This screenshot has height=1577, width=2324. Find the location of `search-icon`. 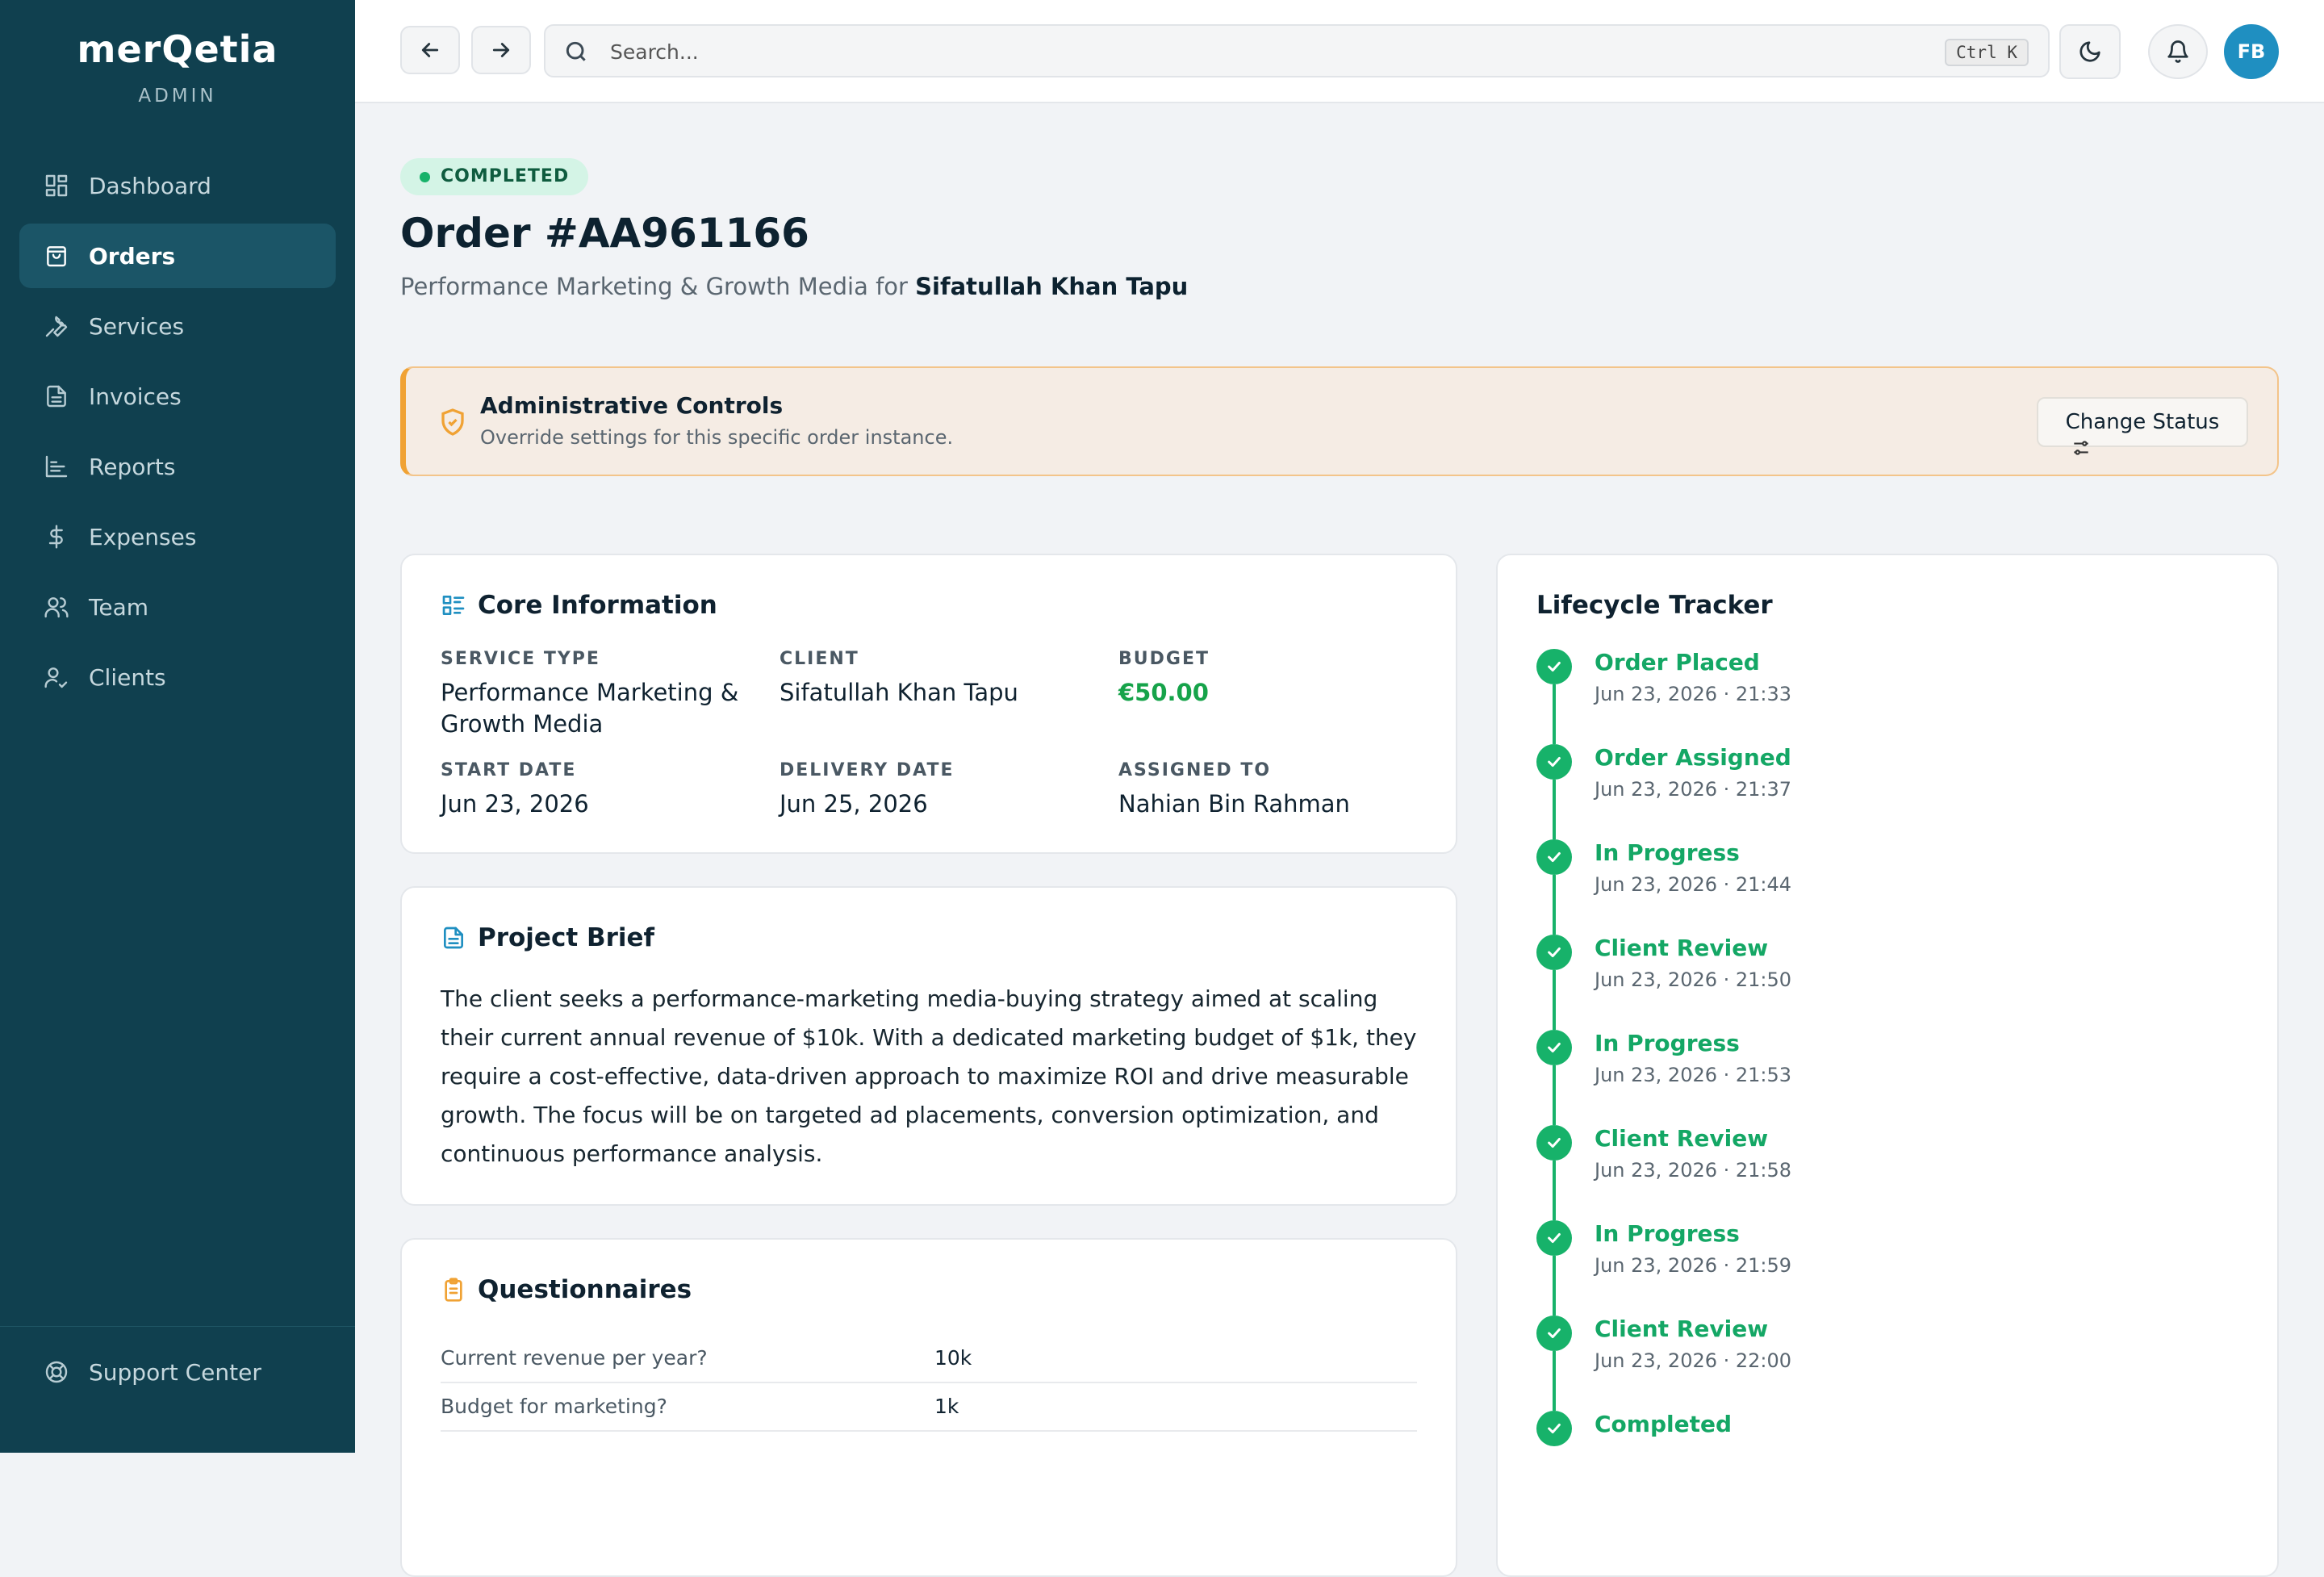

search-icon is located at coordinates (576, 51).